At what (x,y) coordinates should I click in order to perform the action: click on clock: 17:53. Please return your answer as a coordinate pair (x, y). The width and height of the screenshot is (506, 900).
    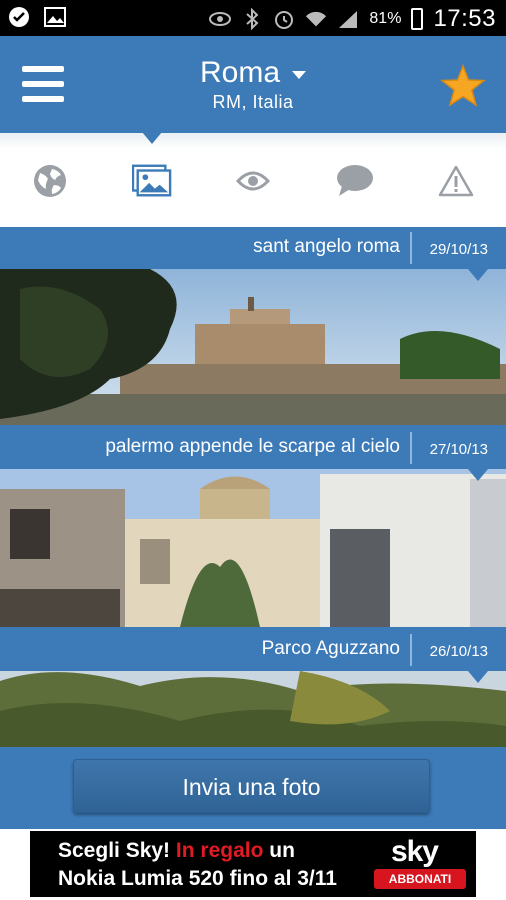
    Looking at the image, I should click on (464, 18).